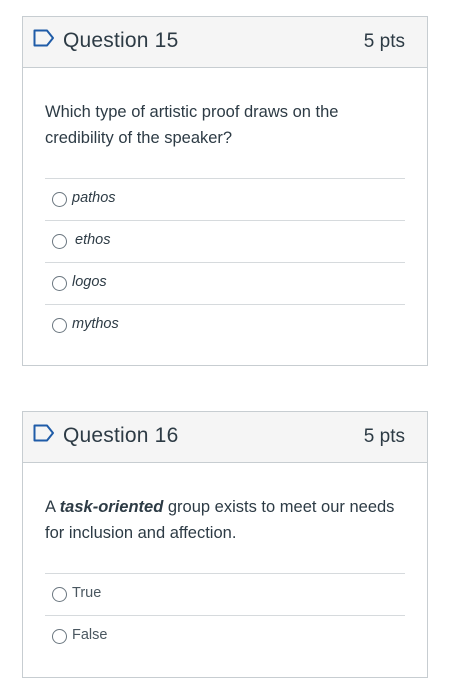 The image size is (460, 700). Describe the element at coordinates (225, 437) in the screenshot. I see `question-header: Question 16 5 pts` at that location.